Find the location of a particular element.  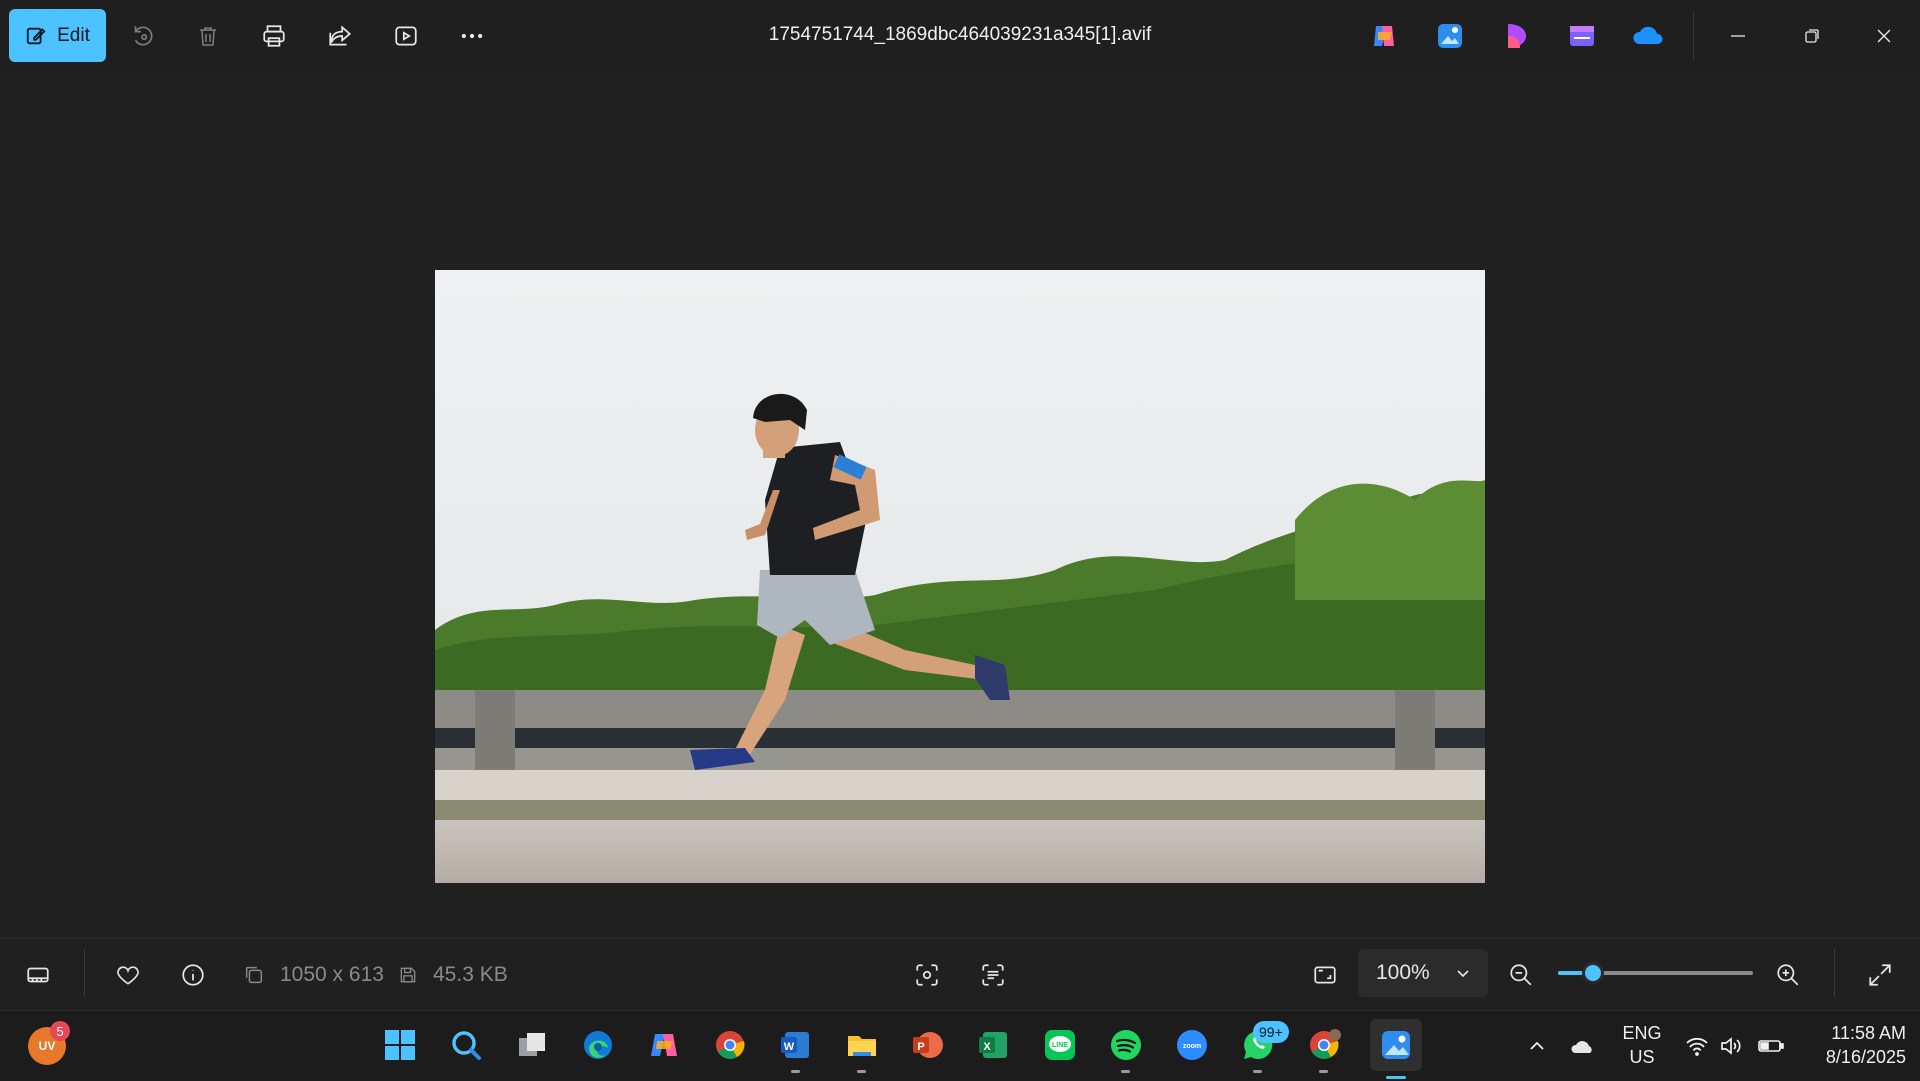

svg-text: P is located at coordinates (920, 1047).